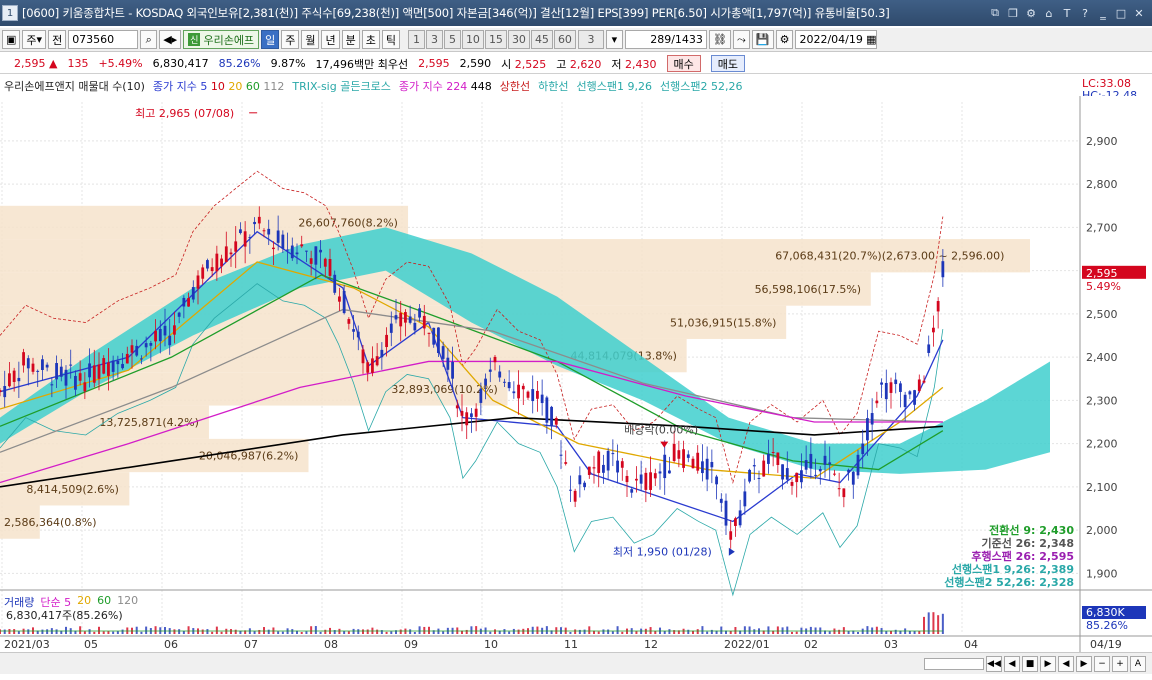 This screenshot has height=680, width=1152. What do you see at coordinates (11, 39) in the screenshot?
I see `layout-icon: ▣` at bounding box center [11, 39].